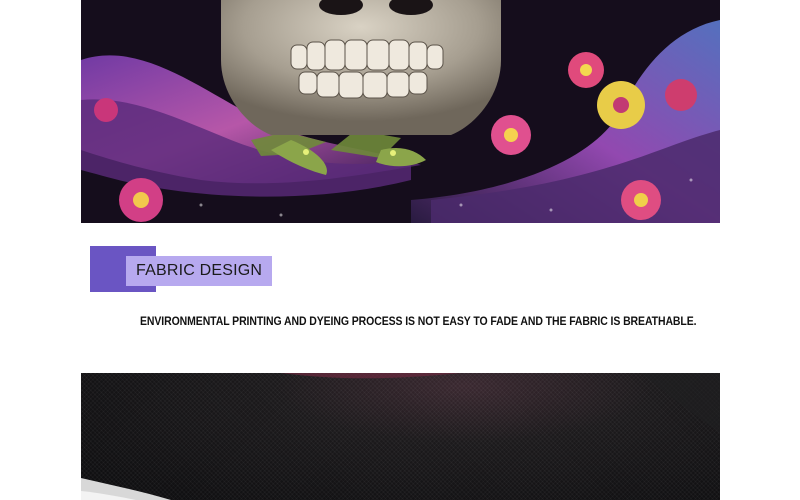  I want to click on section-title: FABRIC DESIGN, so click(199, 270).